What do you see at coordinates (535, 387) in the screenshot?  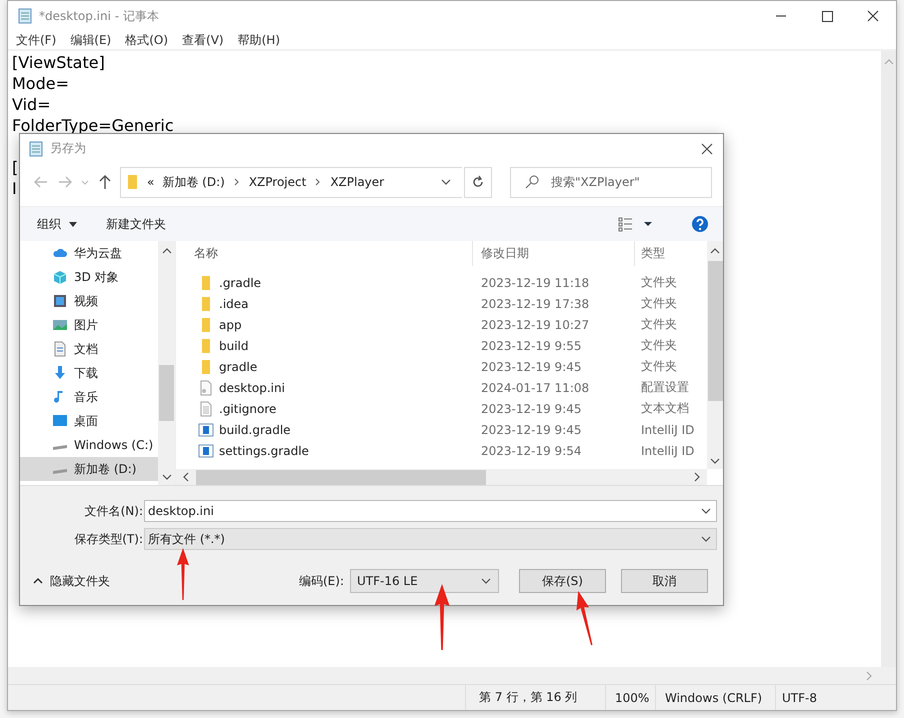 I see `modified-date: 2024-01-17 11:08` at bounding box center [535, 387].